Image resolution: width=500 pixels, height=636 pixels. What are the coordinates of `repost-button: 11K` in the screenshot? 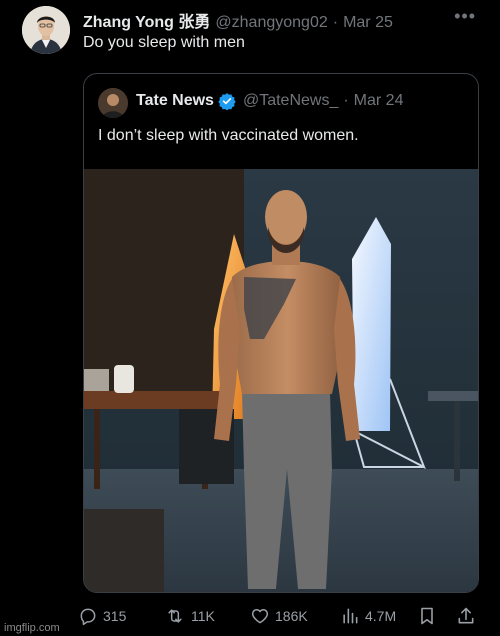 It's located at (189, 616).